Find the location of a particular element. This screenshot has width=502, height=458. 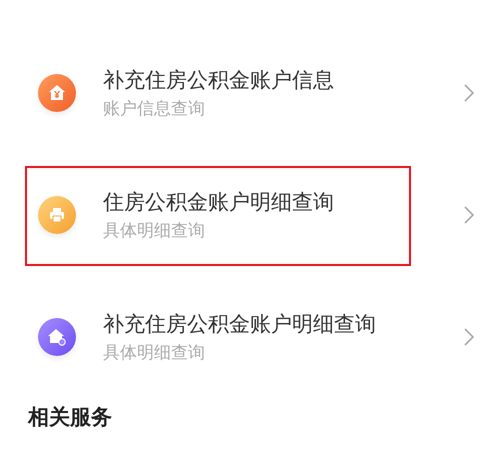

item-title: 补充住房公积金账户信息 is located at coordinates (283, 80).